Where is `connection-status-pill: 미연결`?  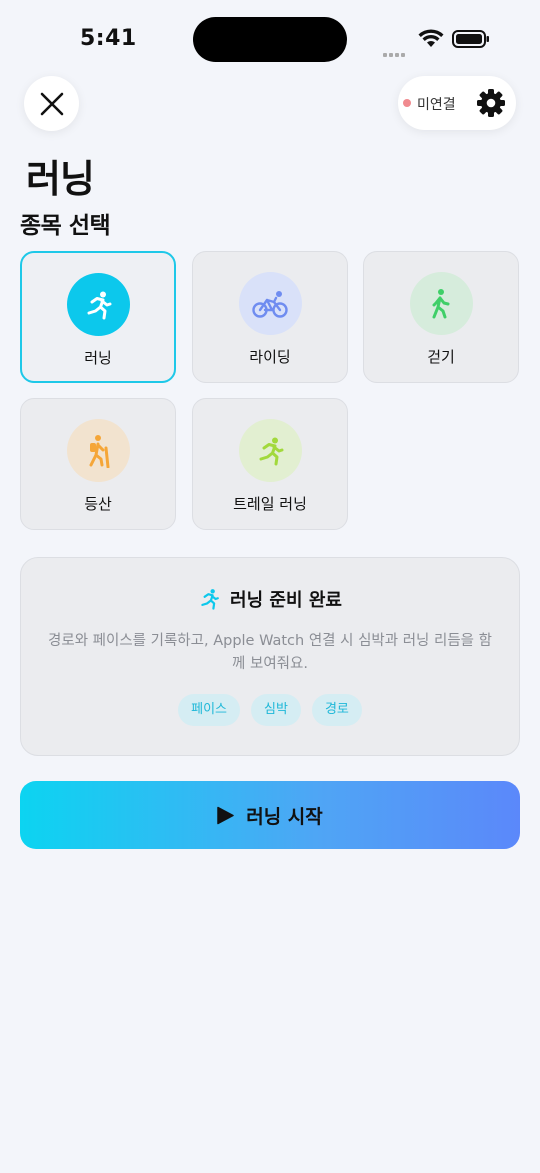
connection-status-pill: 미연결 is located at coordinates (457, 103).